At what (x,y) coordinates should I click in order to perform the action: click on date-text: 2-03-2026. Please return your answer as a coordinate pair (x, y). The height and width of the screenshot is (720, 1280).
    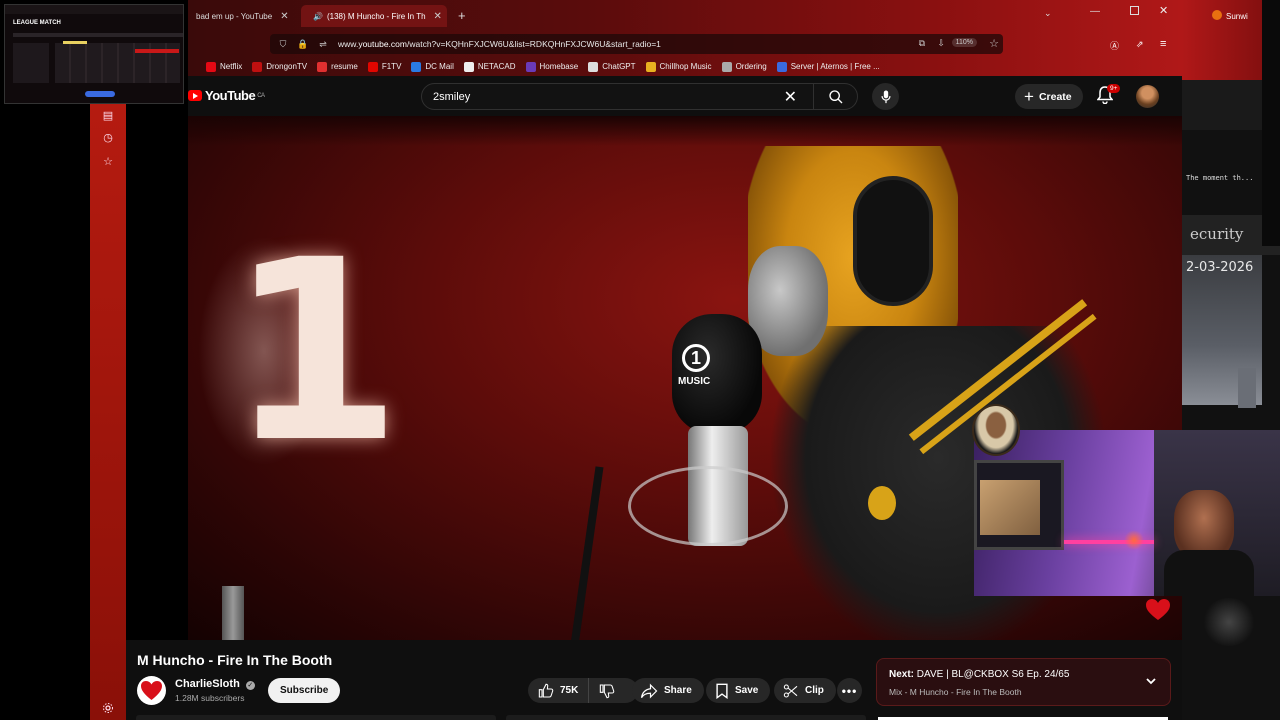
    Looking at the image, I should click on (1220, 267).